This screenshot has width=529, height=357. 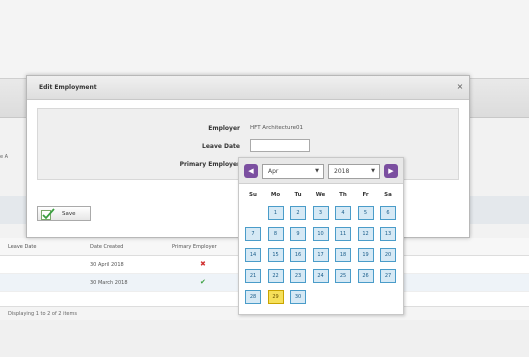 What do you see at coordinates (320, 213) in the screenshot?
I see `calendar-day: 3` at bounding box center [320, 213].